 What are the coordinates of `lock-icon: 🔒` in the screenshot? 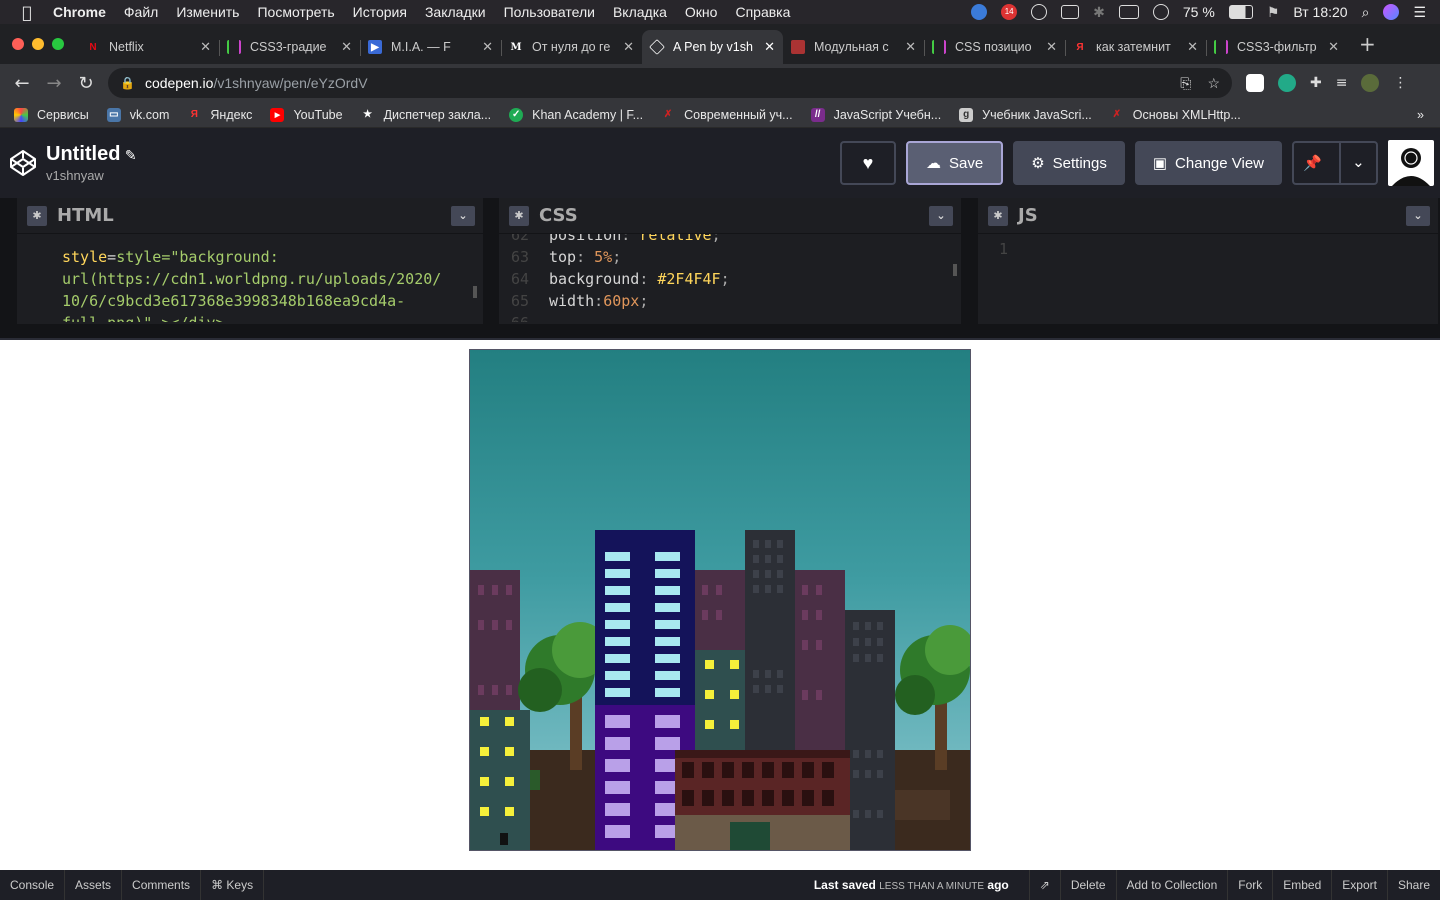 It's located at (127, 83).